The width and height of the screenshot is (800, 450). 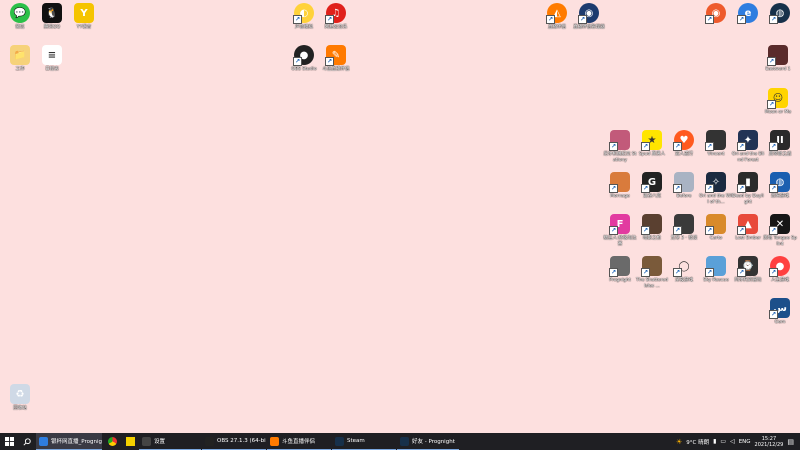 I want to click on wechat-icon: 💬, so click(x=20, y=13).